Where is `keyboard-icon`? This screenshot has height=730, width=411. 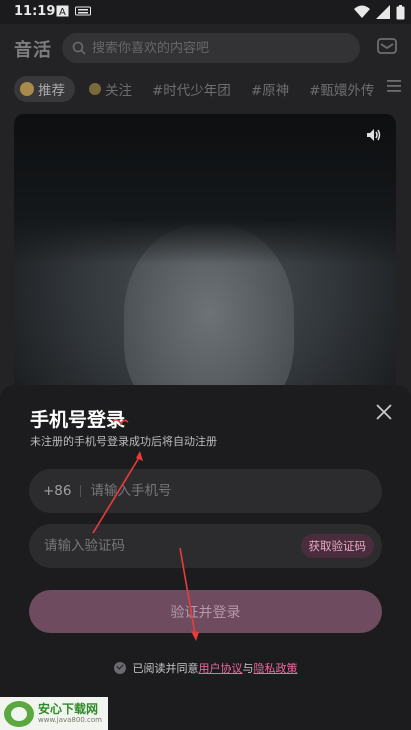
keyboard-icon is located at coordinates (83, 11).